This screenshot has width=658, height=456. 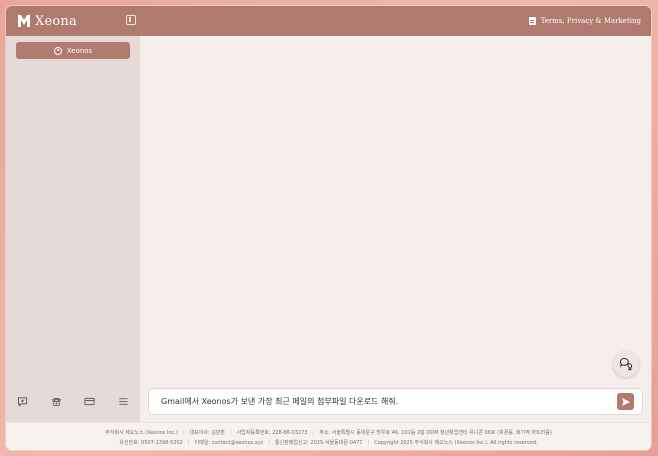 What do you see at coordinates (328, 21) in the screenshot?
I see `top-bar: Xeona Terms, Privacy & Marketing` at bounding box center [328, 21].